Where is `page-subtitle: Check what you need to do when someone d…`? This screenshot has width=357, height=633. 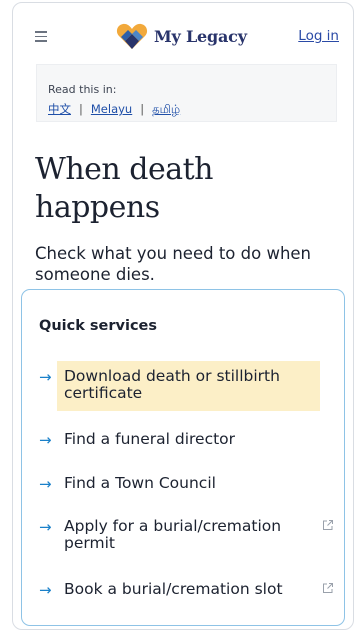
page-subtitle: Check what you need to do when someone d… is located at coordinates (173, 264).